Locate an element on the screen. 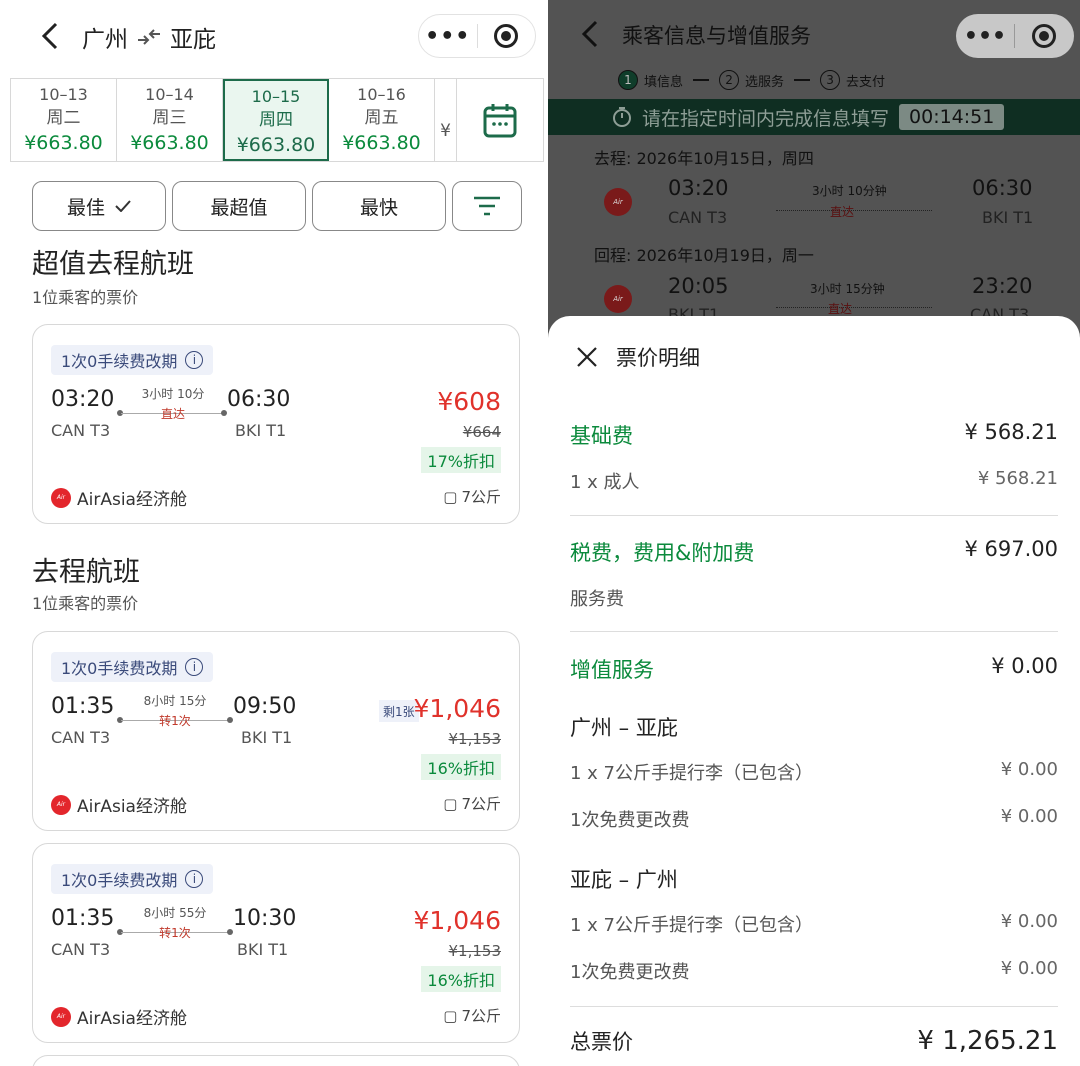  countdown-timer: 00:14:51 is located at coordinates (952, 117).